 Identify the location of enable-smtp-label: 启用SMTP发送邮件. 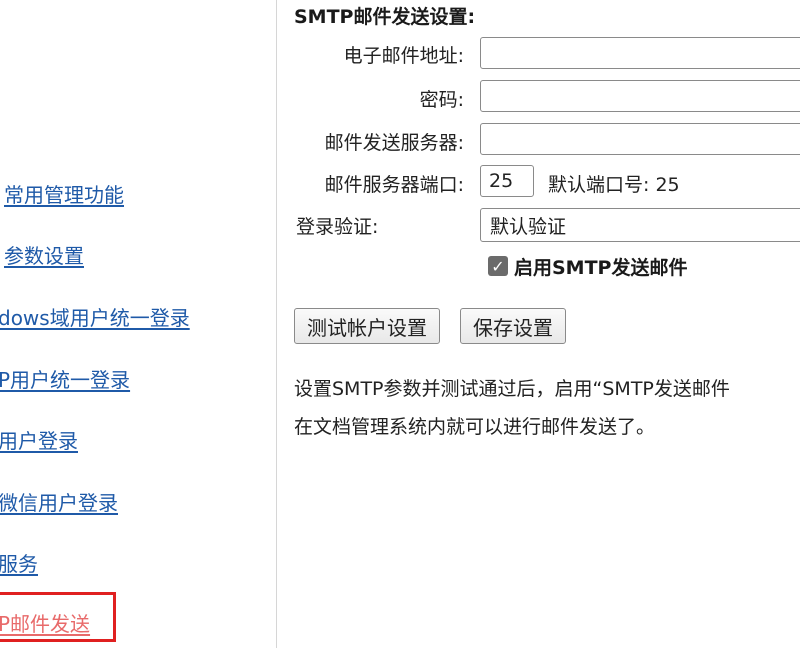
(601, 267).